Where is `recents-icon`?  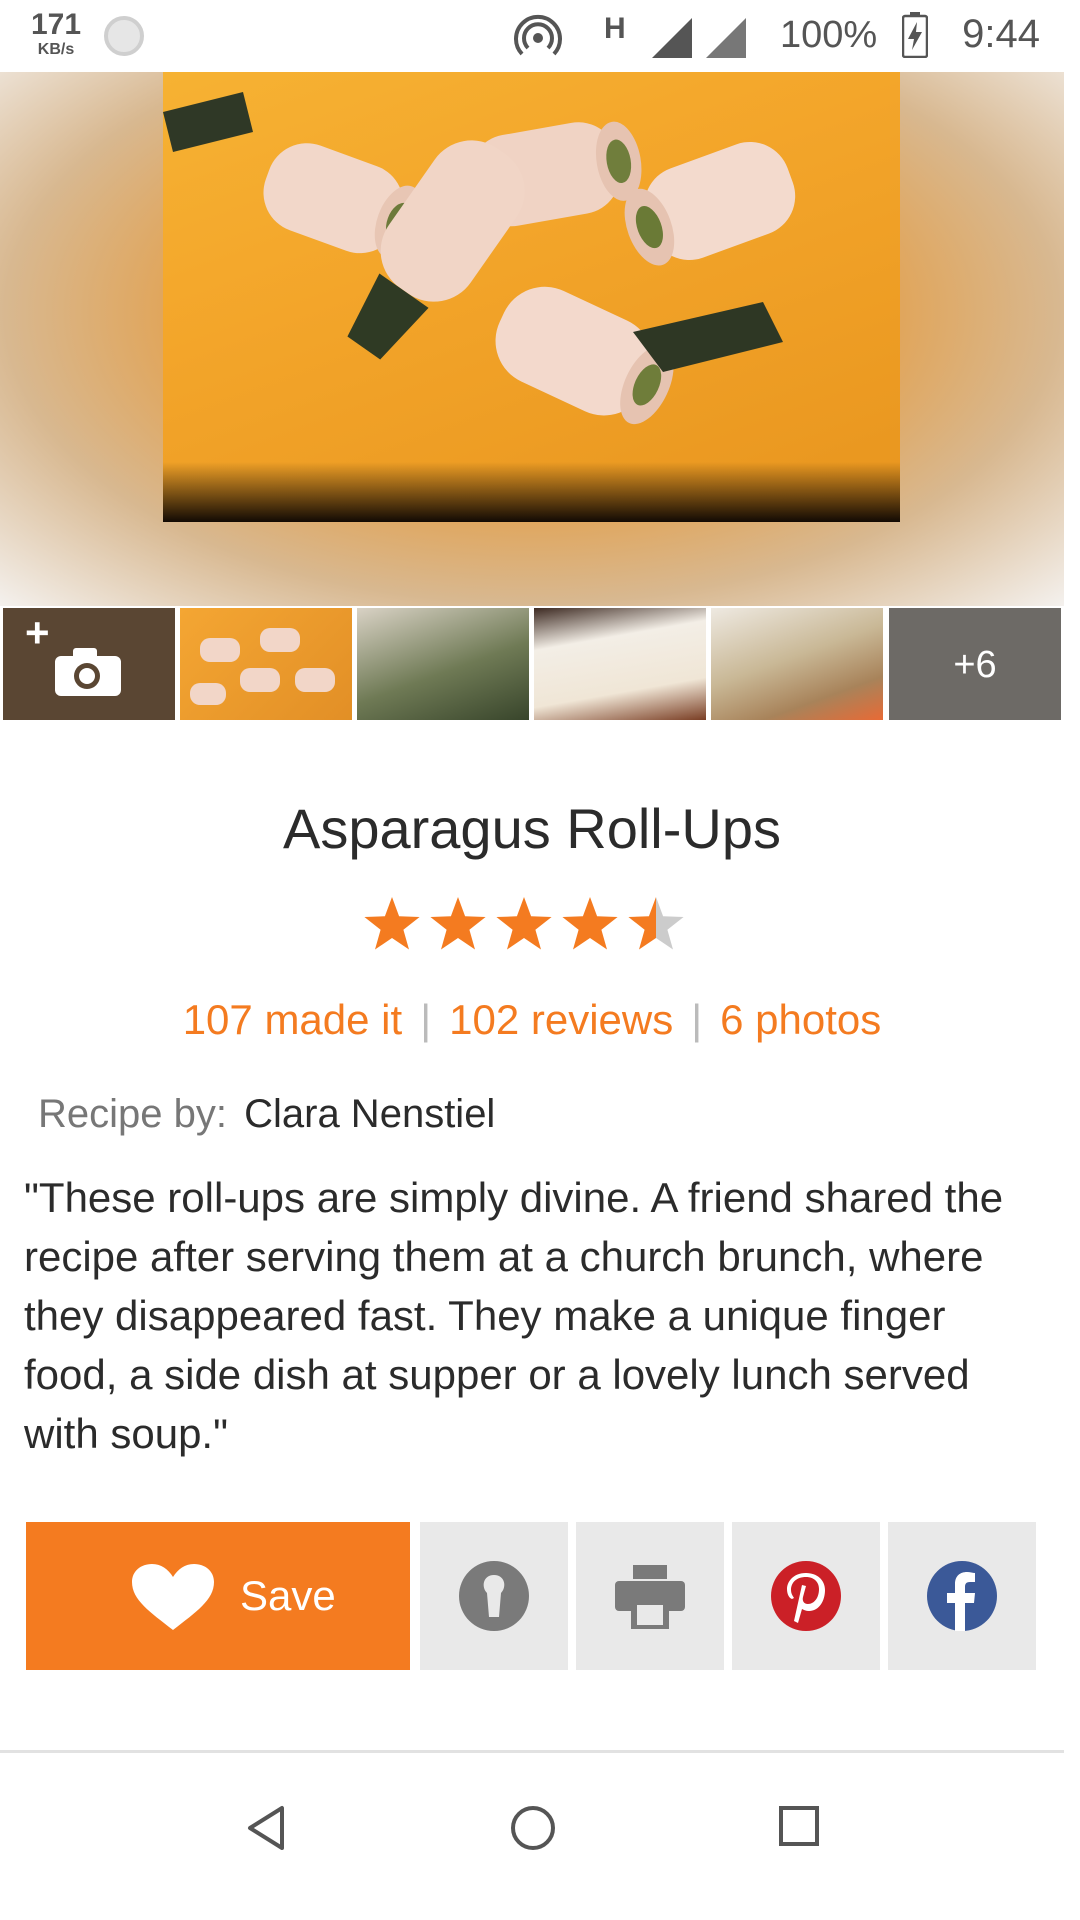
recents-icon is located at coordinates (799, 1826).